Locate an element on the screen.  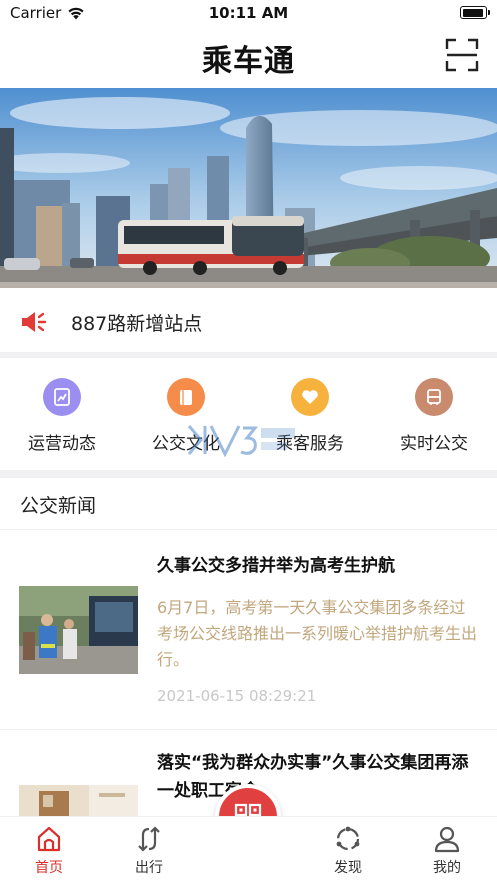
tab-home: 首页 is located at coordinates (48, 850).